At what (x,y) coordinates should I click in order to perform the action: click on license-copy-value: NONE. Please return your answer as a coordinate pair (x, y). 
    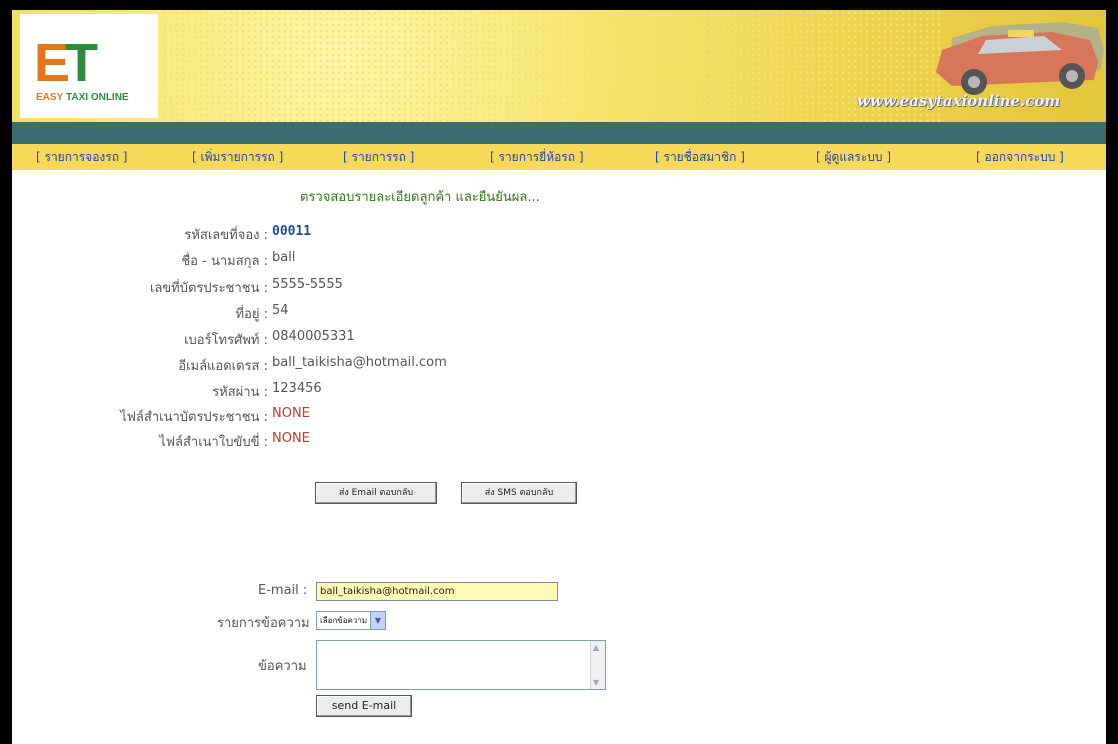
    Looking at the image, I should click on (291, 438).